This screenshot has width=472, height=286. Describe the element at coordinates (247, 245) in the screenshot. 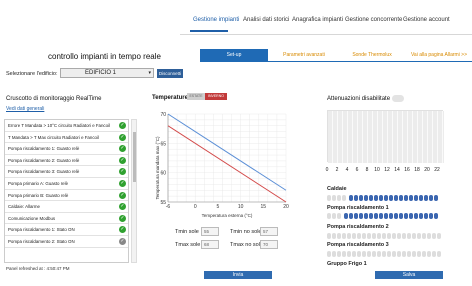

I see `tmax-nosole-label: Tmax no sole` at that location.